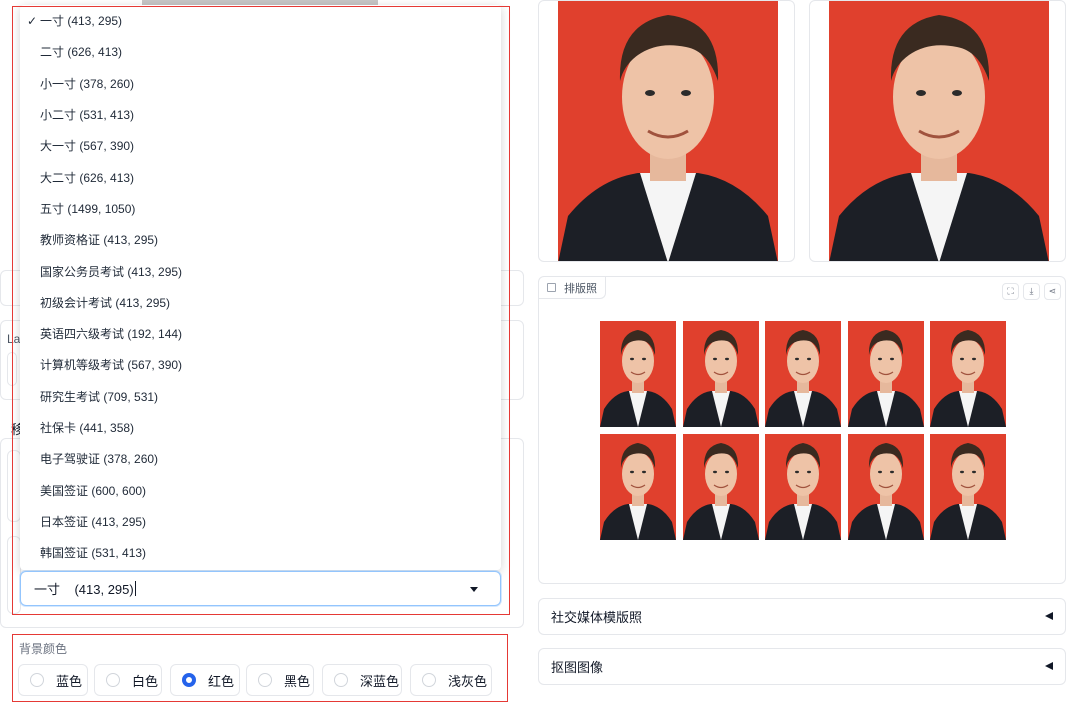  What do you see at coordinates (87, 83) in the screenshot?
I see `size-option-label: 小一寸 (378, 260)` at bounding box center [87, 83].